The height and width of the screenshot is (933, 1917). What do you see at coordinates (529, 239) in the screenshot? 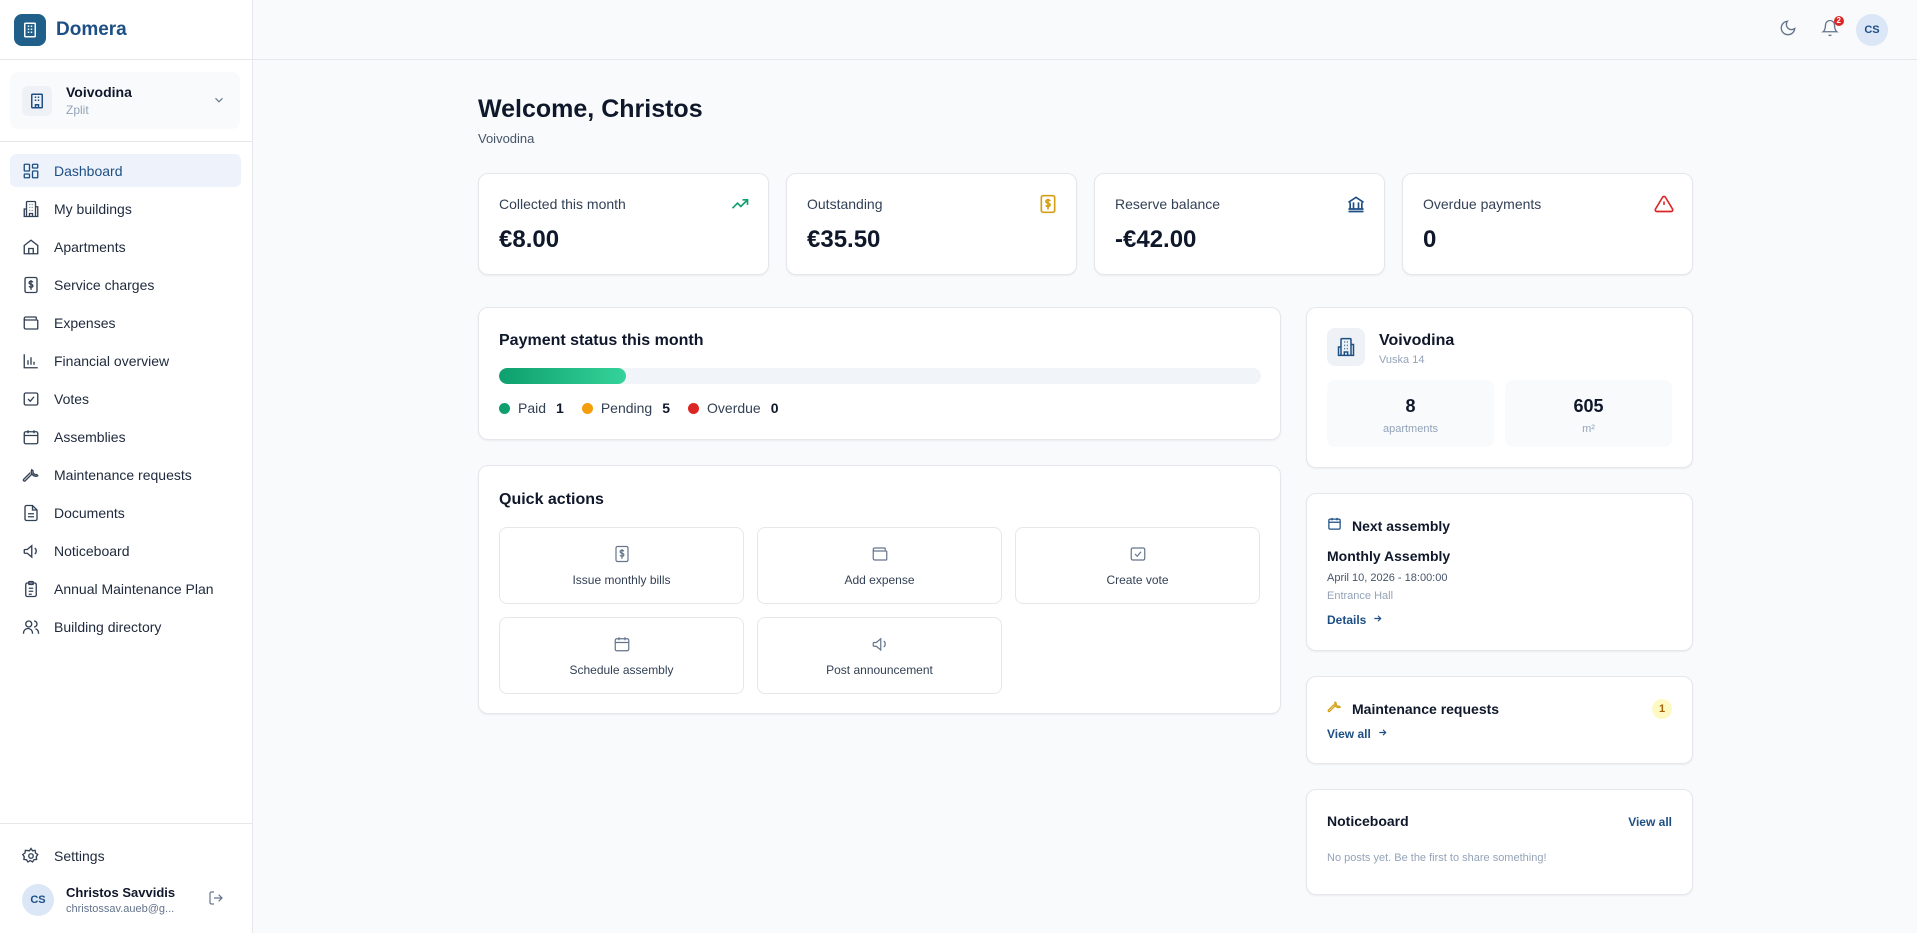
I see `stat-value: €8.00` at bounding box center [529, 239].